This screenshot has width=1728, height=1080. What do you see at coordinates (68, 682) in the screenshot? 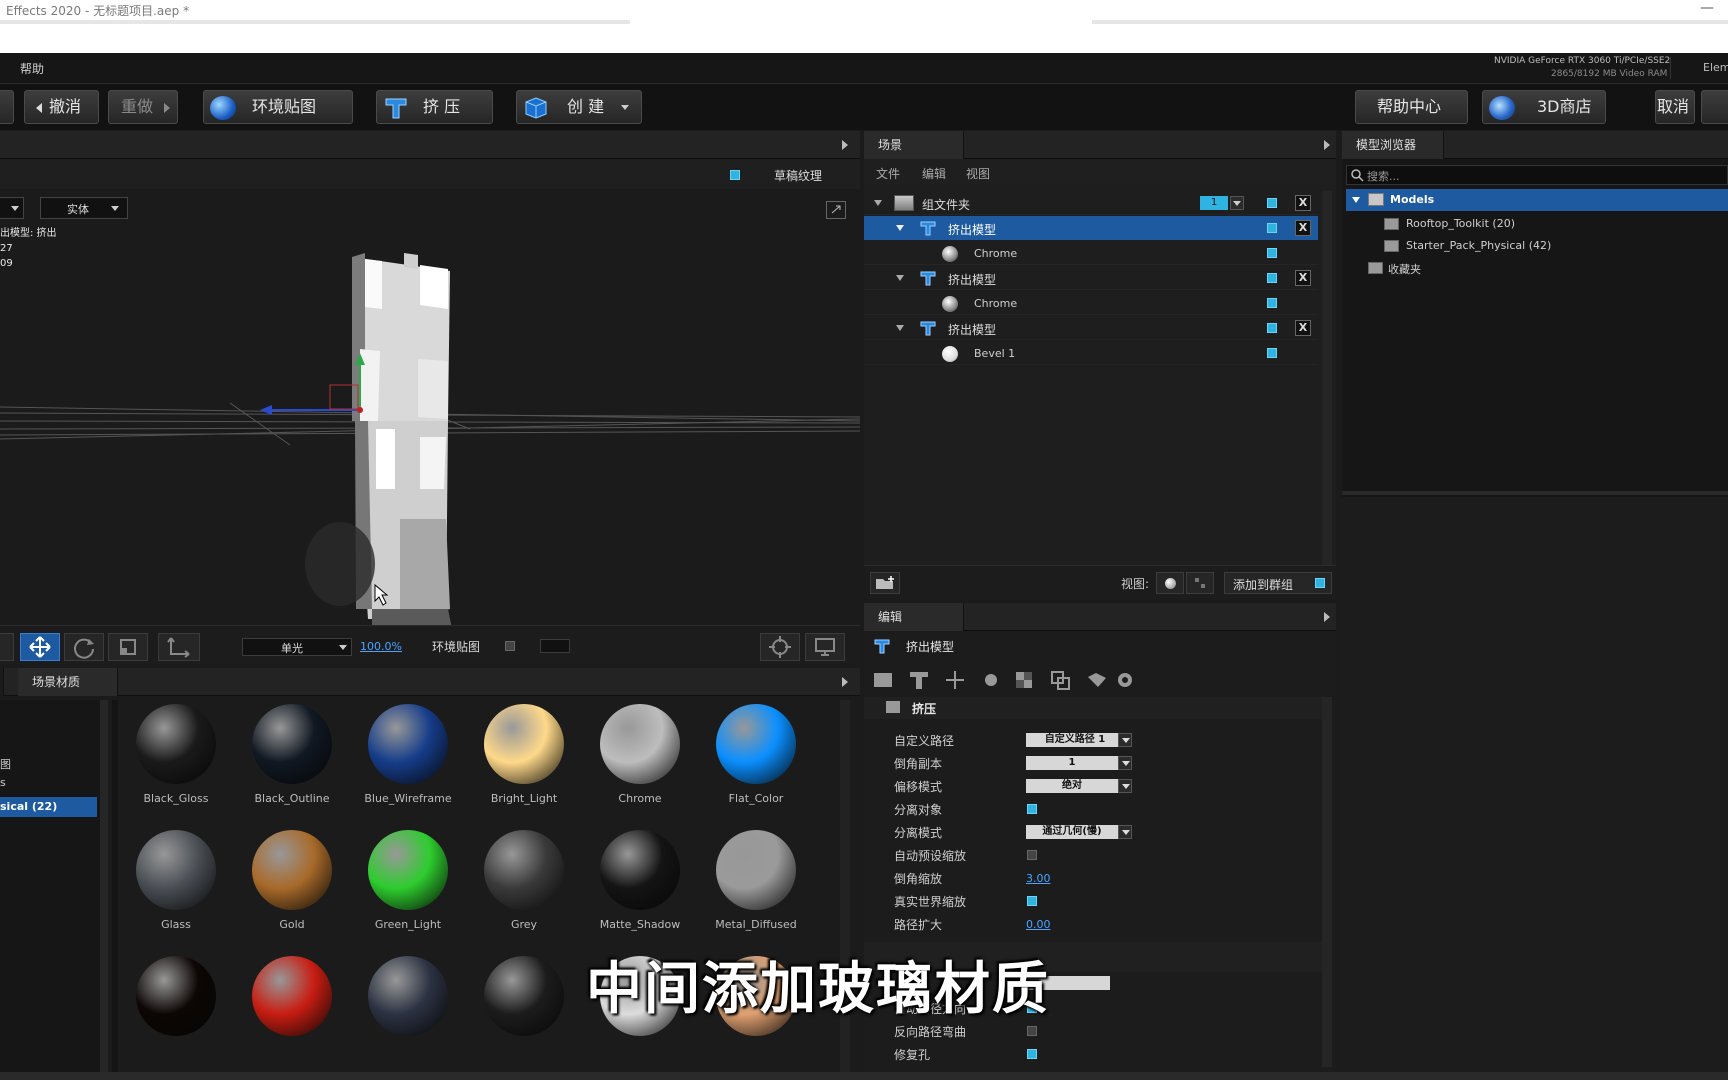
I see `tab-scene-materials: 场景材质` at bounding box center [68, 682].